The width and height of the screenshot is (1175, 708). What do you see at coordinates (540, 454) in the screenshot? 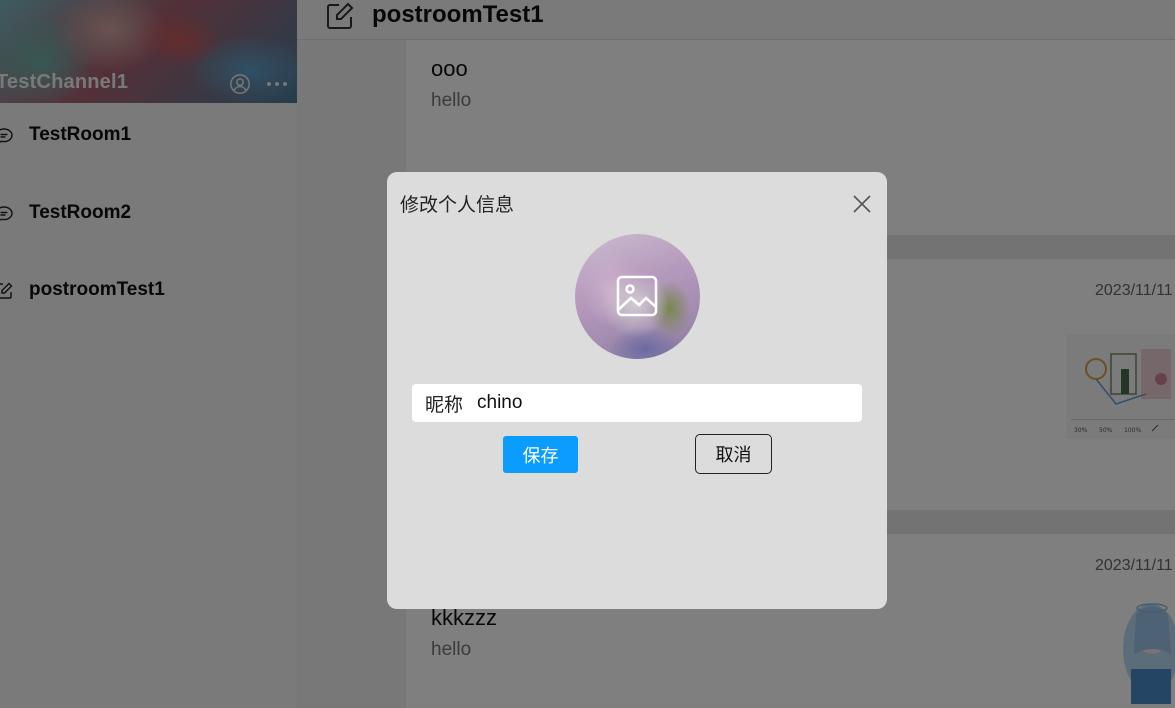
I see `save-button: 保存` at bounding box center [540, 454].